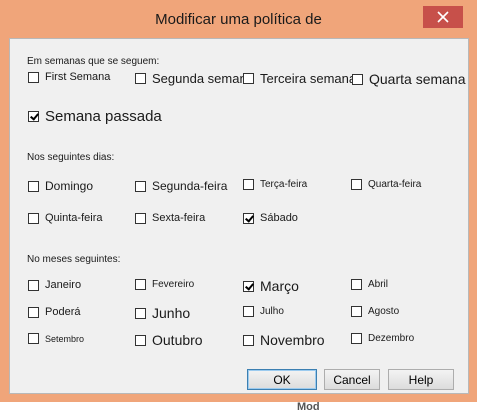 This screenshot has width=477, height=413. Describe the element at coordinates (203, 78) in the screenshot. I see `checkbox-label: Segunda semana` at that location.